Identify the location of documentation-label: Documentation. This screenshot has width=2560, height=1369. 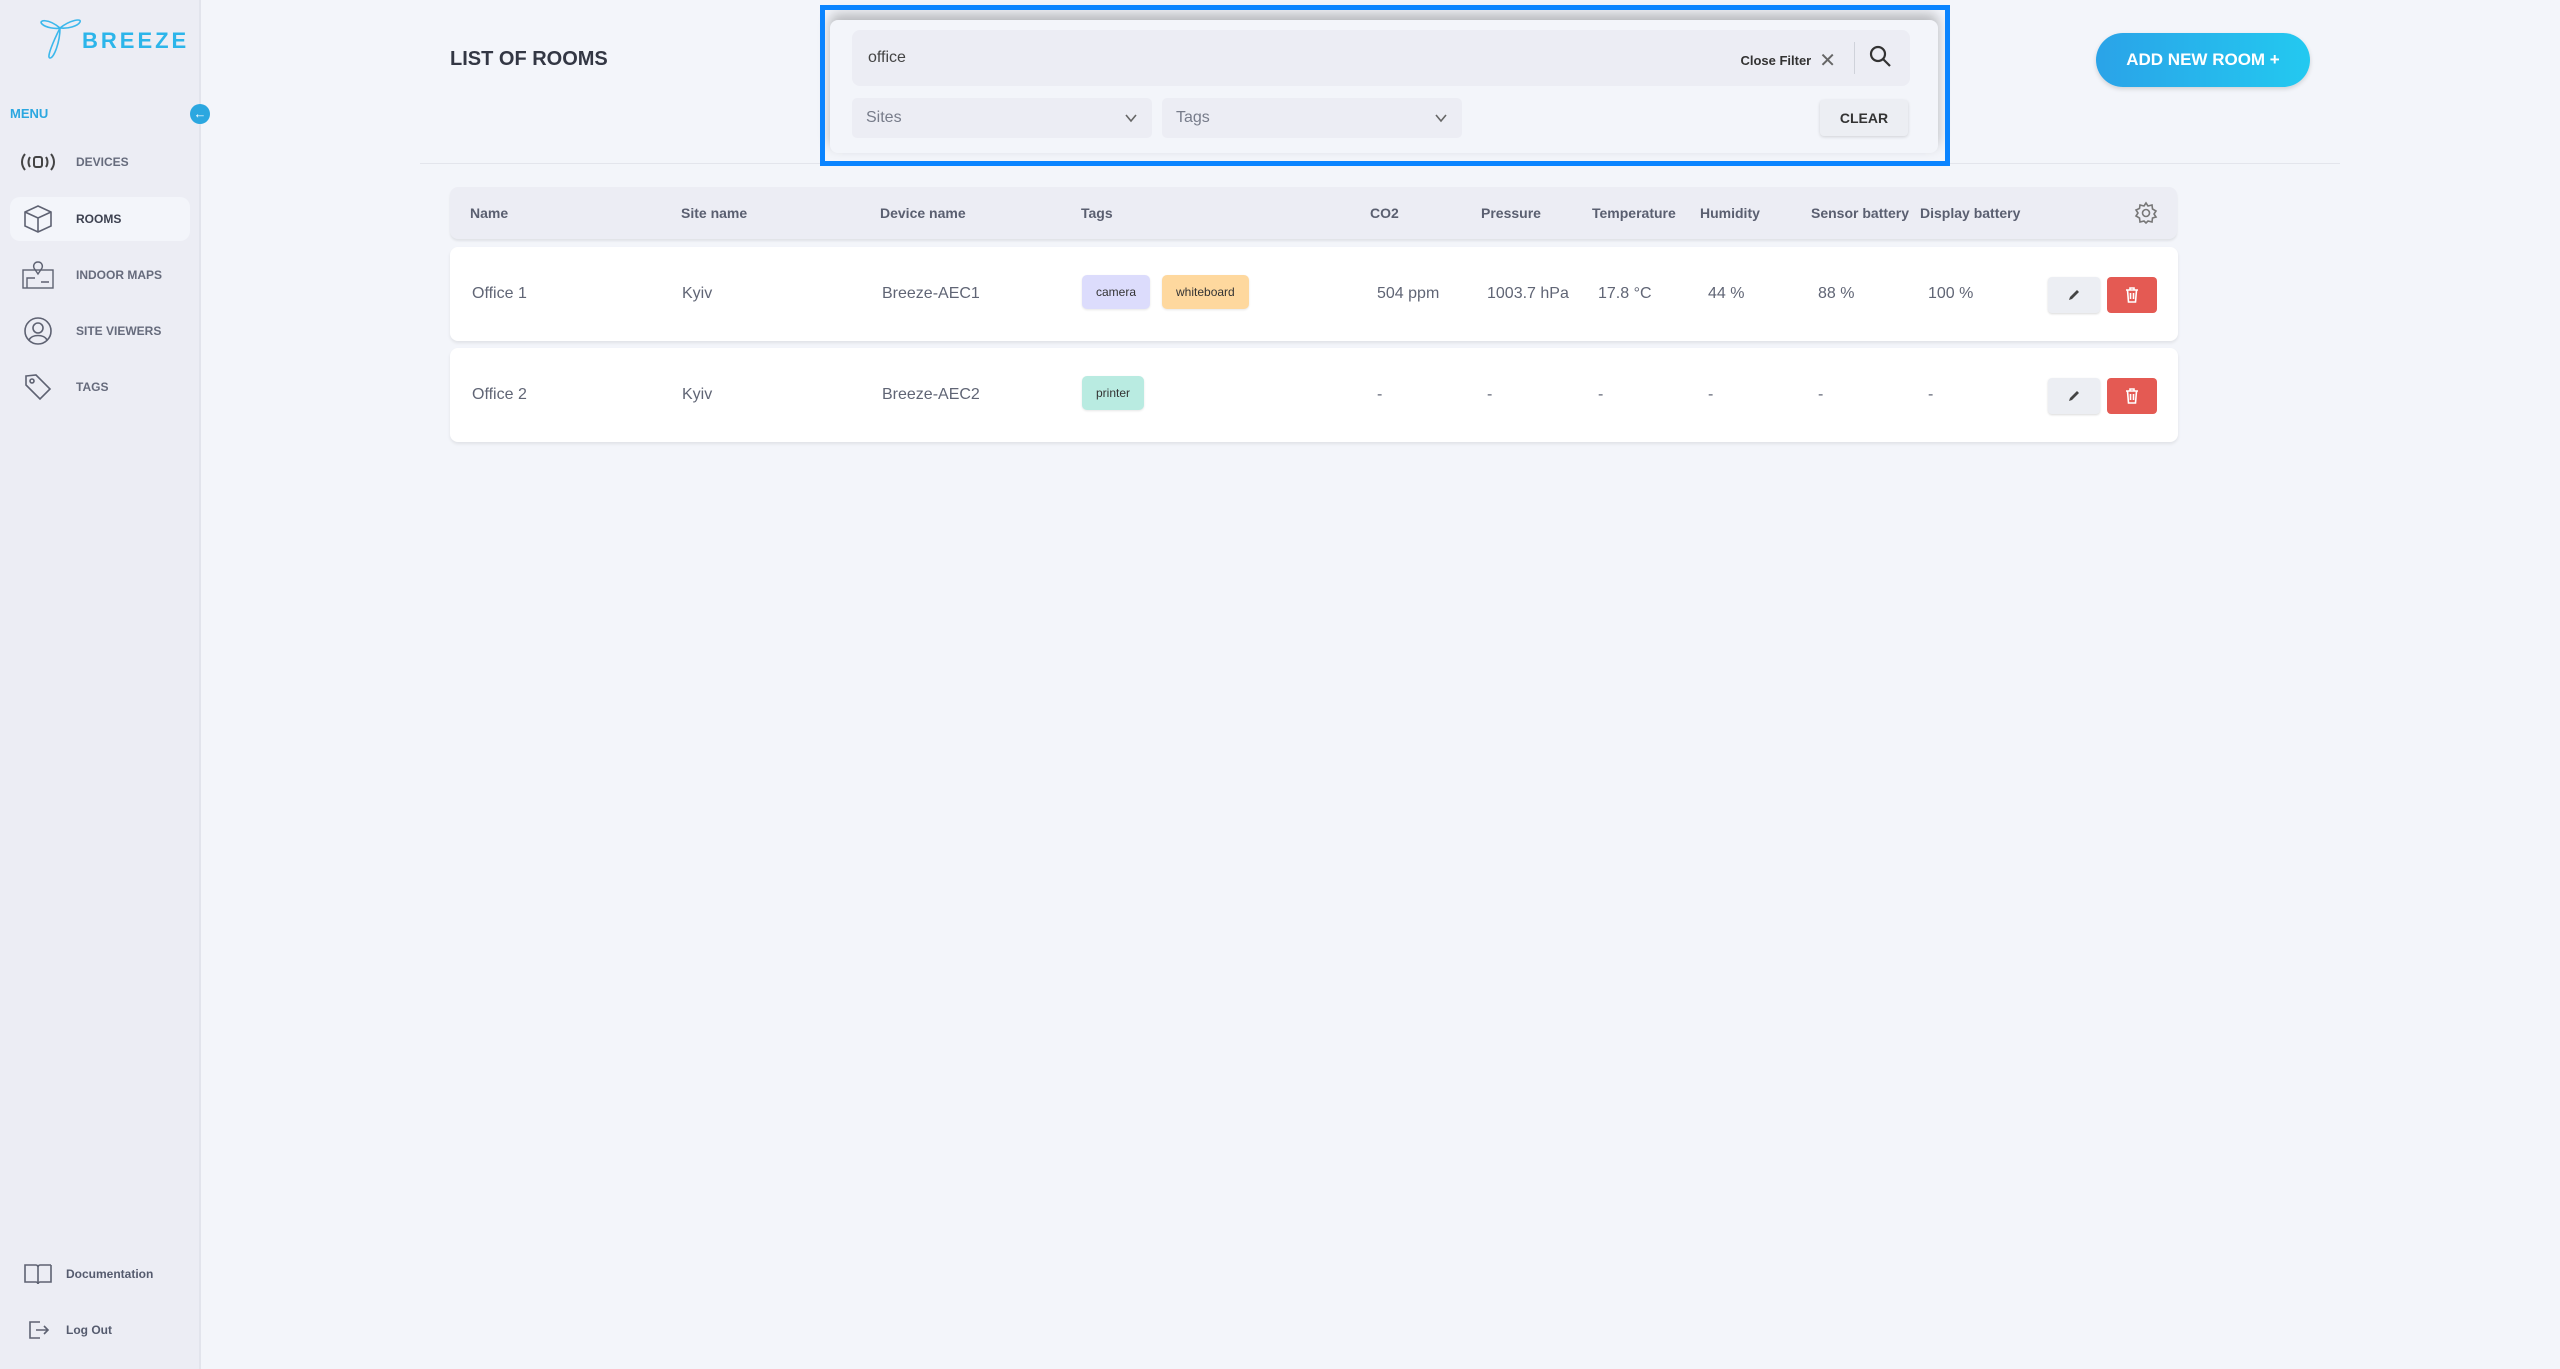
(110, 1274).